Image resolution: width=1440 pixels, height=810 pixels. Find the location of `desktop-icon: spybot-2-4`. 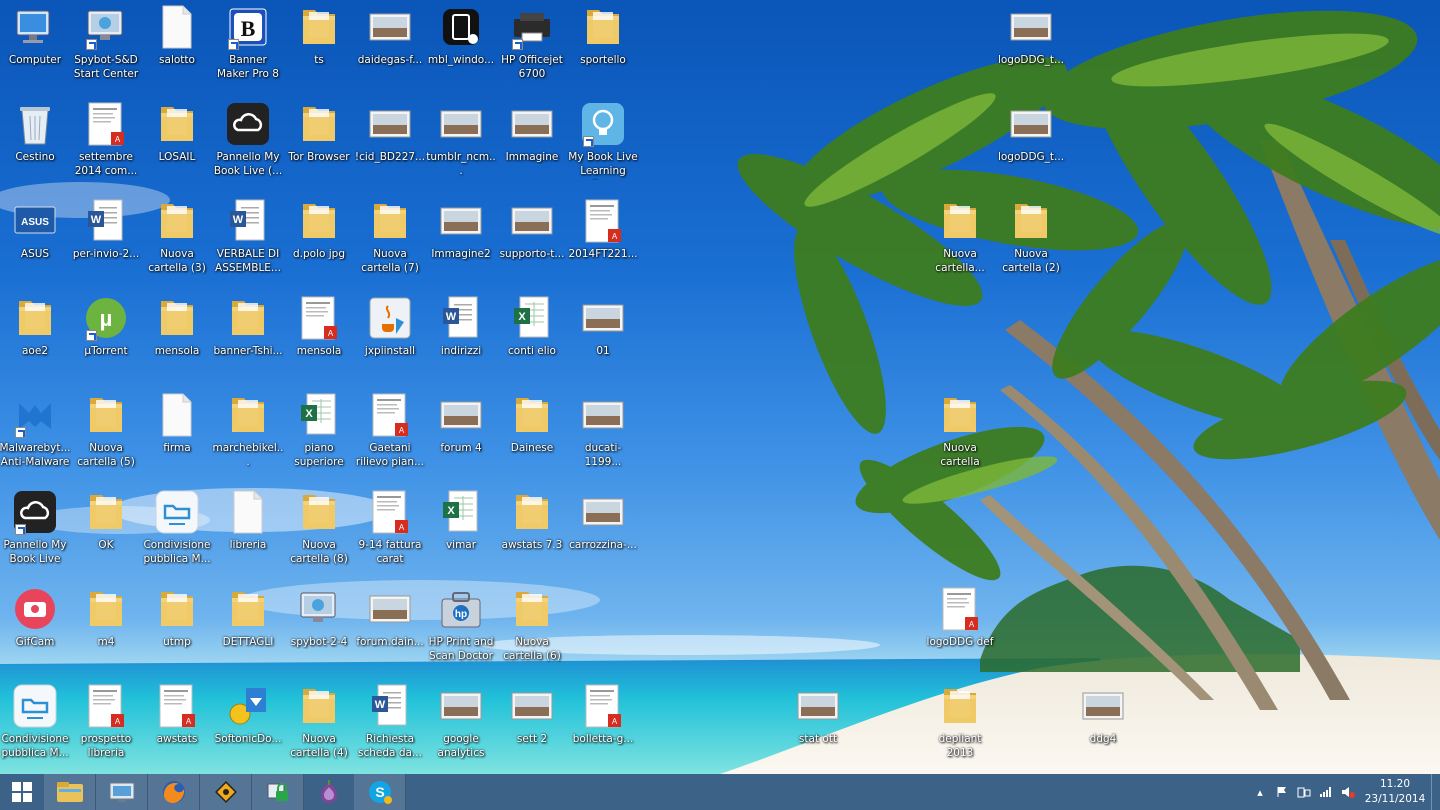

desktop-icon: spybot-2-4 is located at coordinates (319, 627).